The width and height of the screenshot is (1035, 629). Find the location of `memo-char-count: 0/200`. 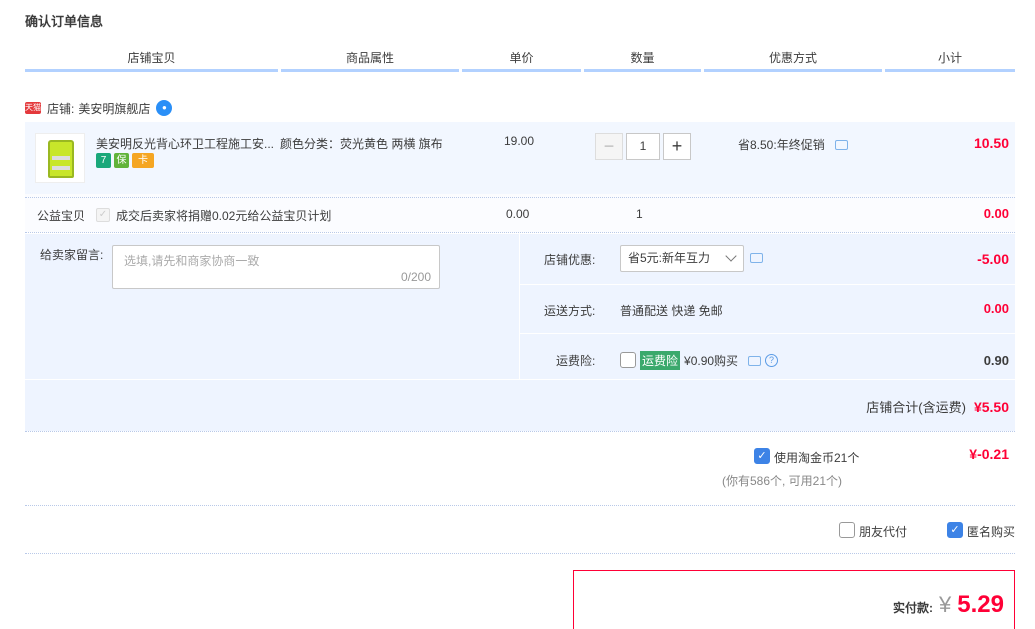

memo-char-count: 0/200 is located at coordinates (415, 277).